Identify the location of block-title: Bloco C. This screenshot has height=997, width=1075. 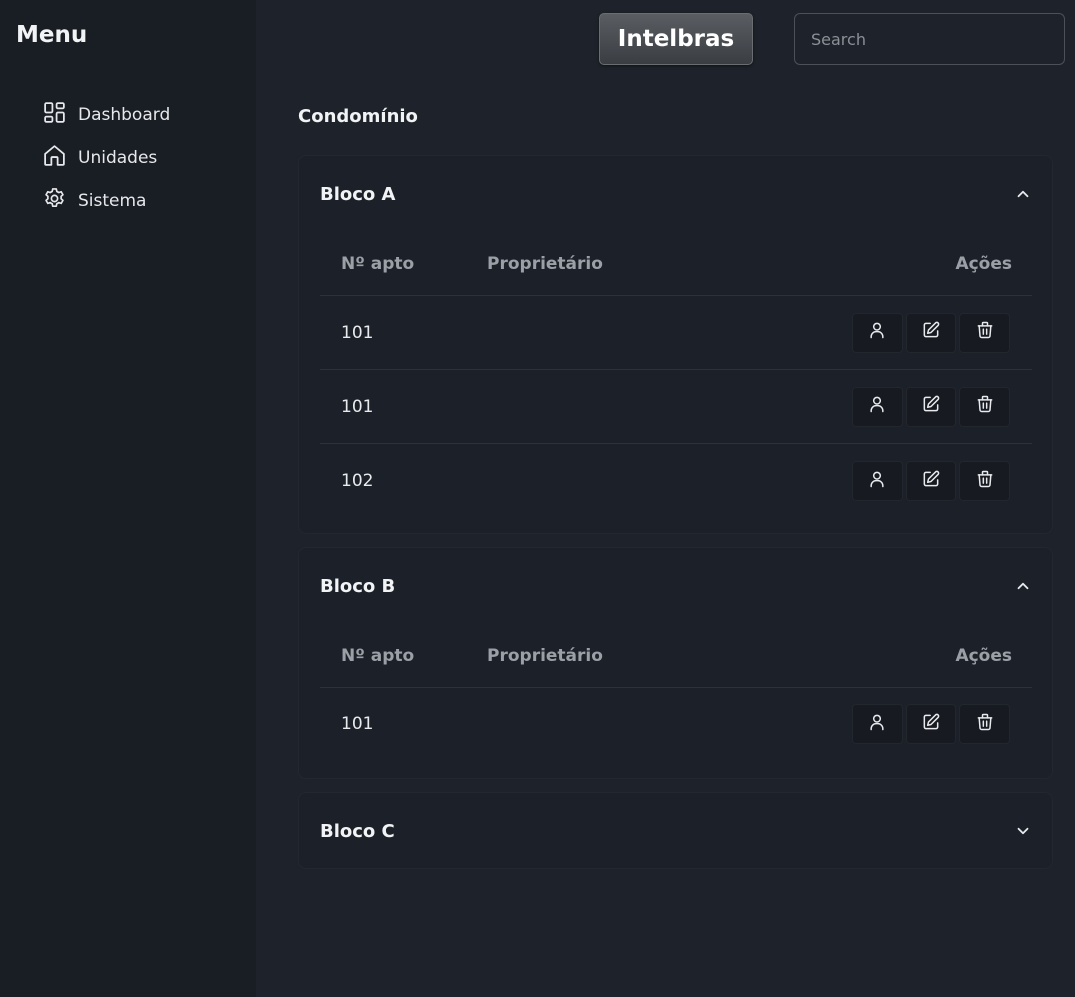
(357, 831).